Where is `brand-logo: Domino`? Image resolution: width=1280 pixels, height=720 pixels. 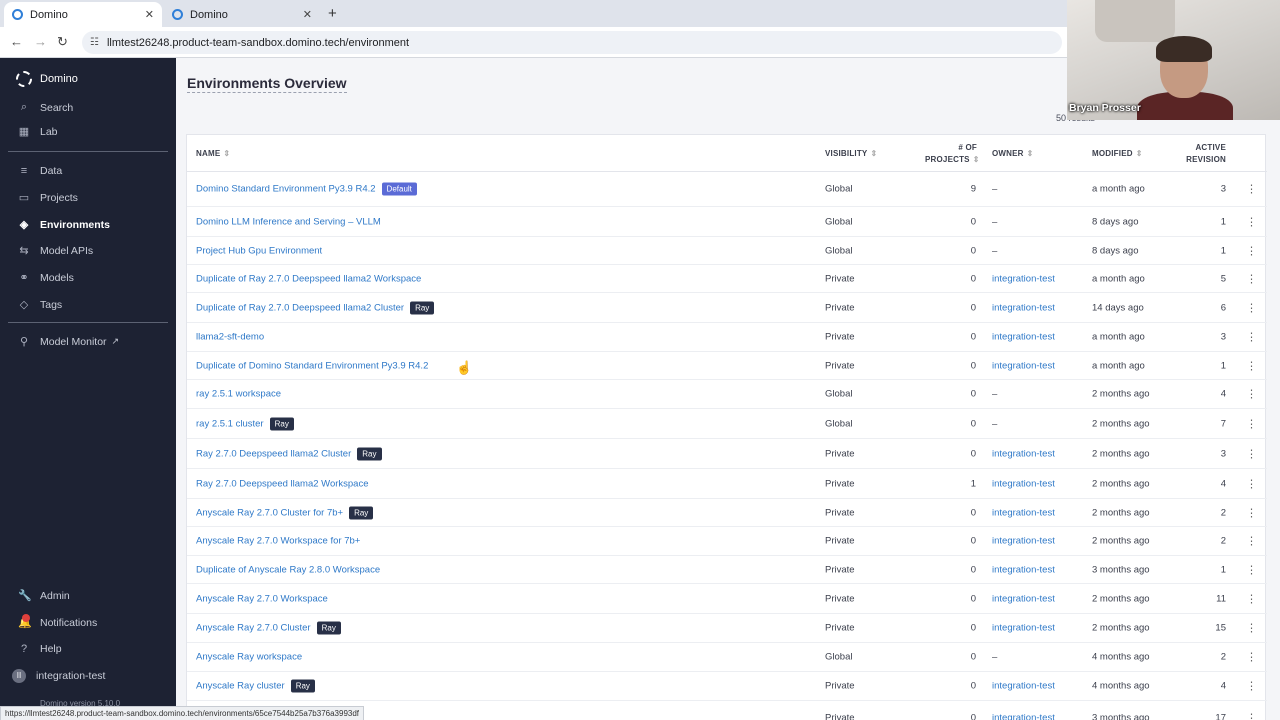
brand-logo: Domino is located at coordinates (47, 79).